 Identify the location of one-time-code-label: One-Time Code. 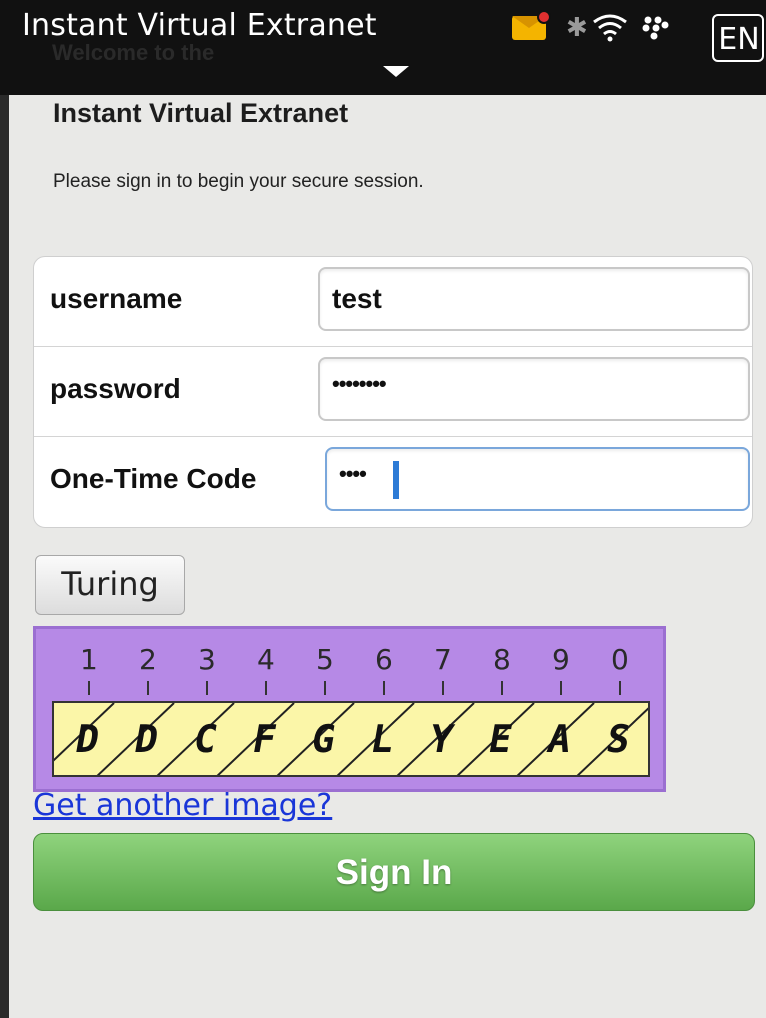
(153, 478).